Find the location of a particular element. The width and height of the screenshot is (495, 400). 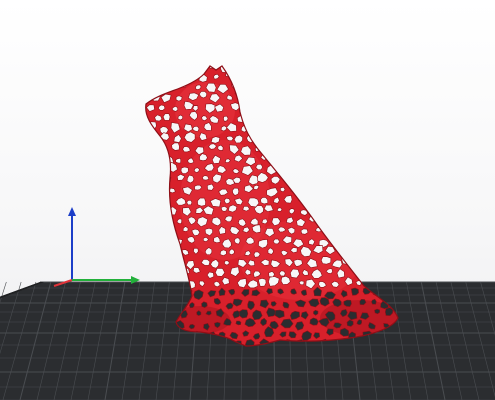

z-axis-arrow-icon is located at coordinates (72, 211).